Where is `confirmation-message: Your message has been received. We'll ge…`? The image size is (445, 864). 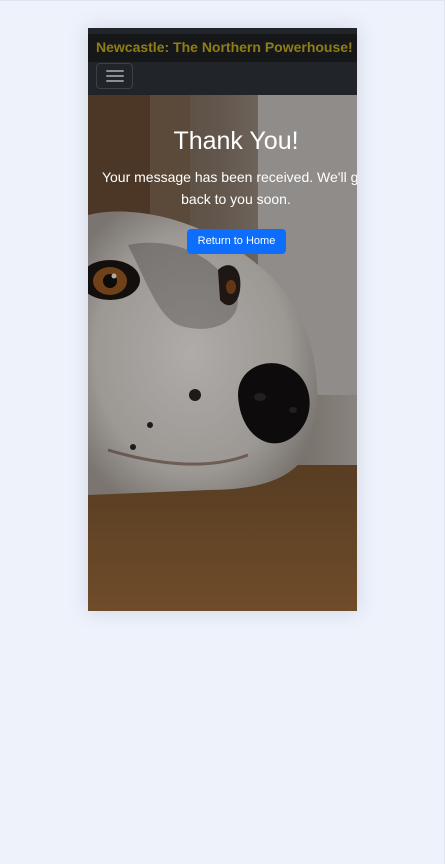 confirmation-message: Your message has been received. We'll ge… is located at coordinates (229, 188).